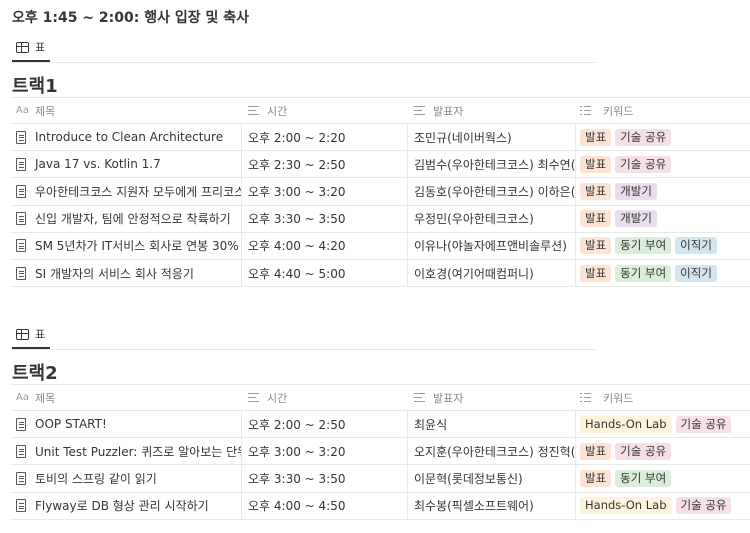  I want to click on keywords-cell: 발표 동기 부여, so click(663, 478).